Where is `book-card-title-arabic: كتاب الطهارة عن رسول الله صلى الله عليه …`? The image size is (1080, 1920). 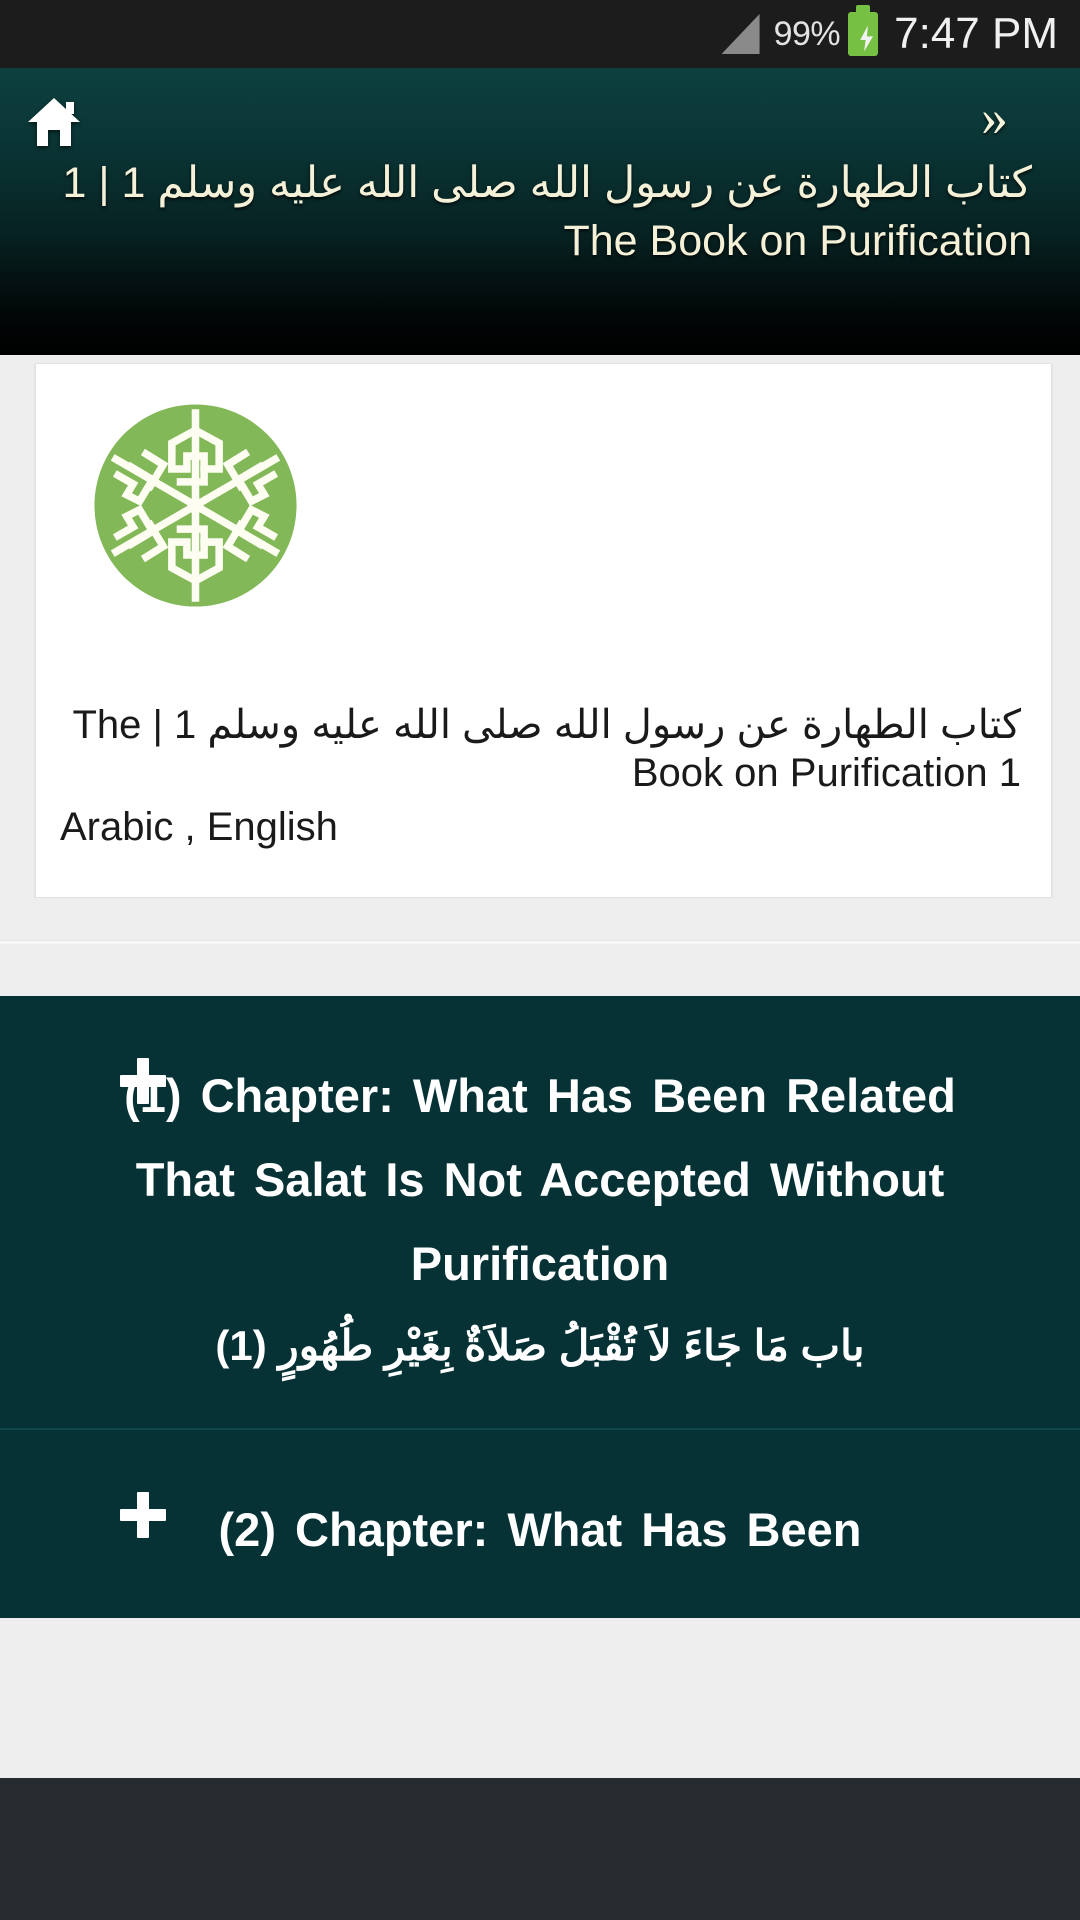
book-card-title-arabic: كتاب الطهارة عن رسول الله صلى الله عليه … is located at coordinates (597, 725).